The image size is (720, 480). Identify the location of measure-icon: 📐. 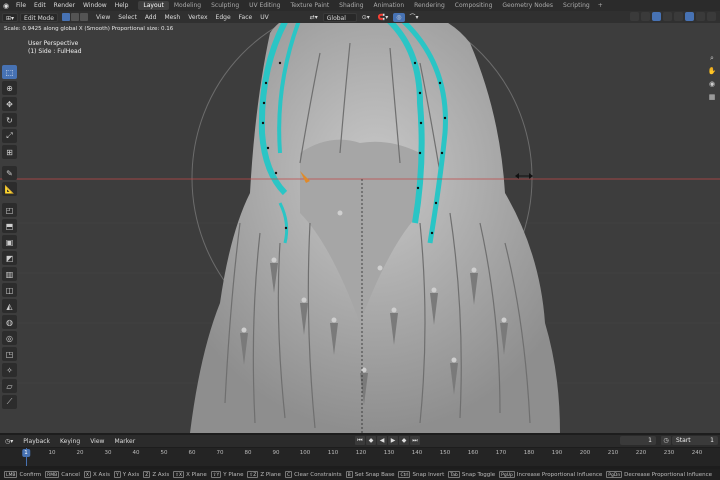
(9, 189).